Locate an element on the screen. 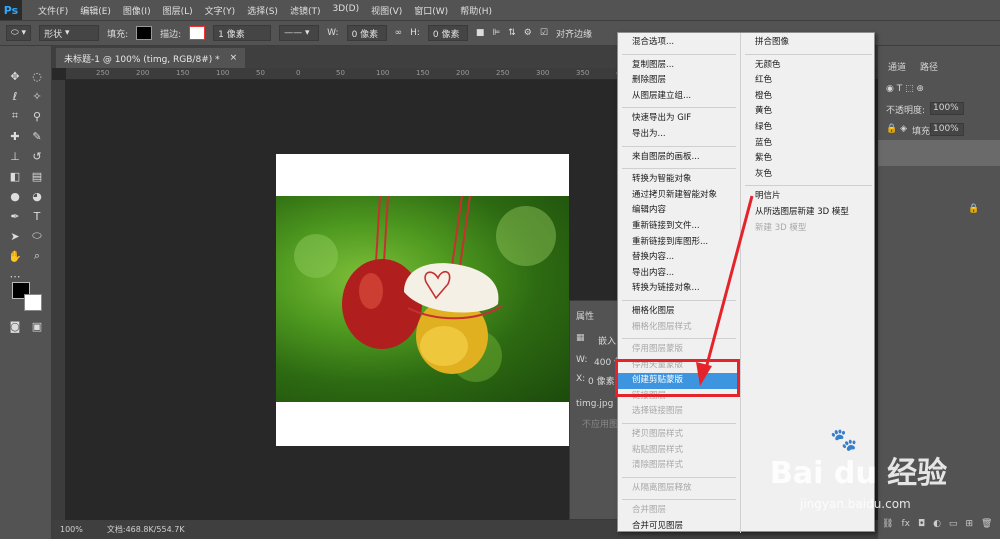 This screenshot has width=1000, height=539. add-mask-icon: ◘ is located at coordinates (921, 524).